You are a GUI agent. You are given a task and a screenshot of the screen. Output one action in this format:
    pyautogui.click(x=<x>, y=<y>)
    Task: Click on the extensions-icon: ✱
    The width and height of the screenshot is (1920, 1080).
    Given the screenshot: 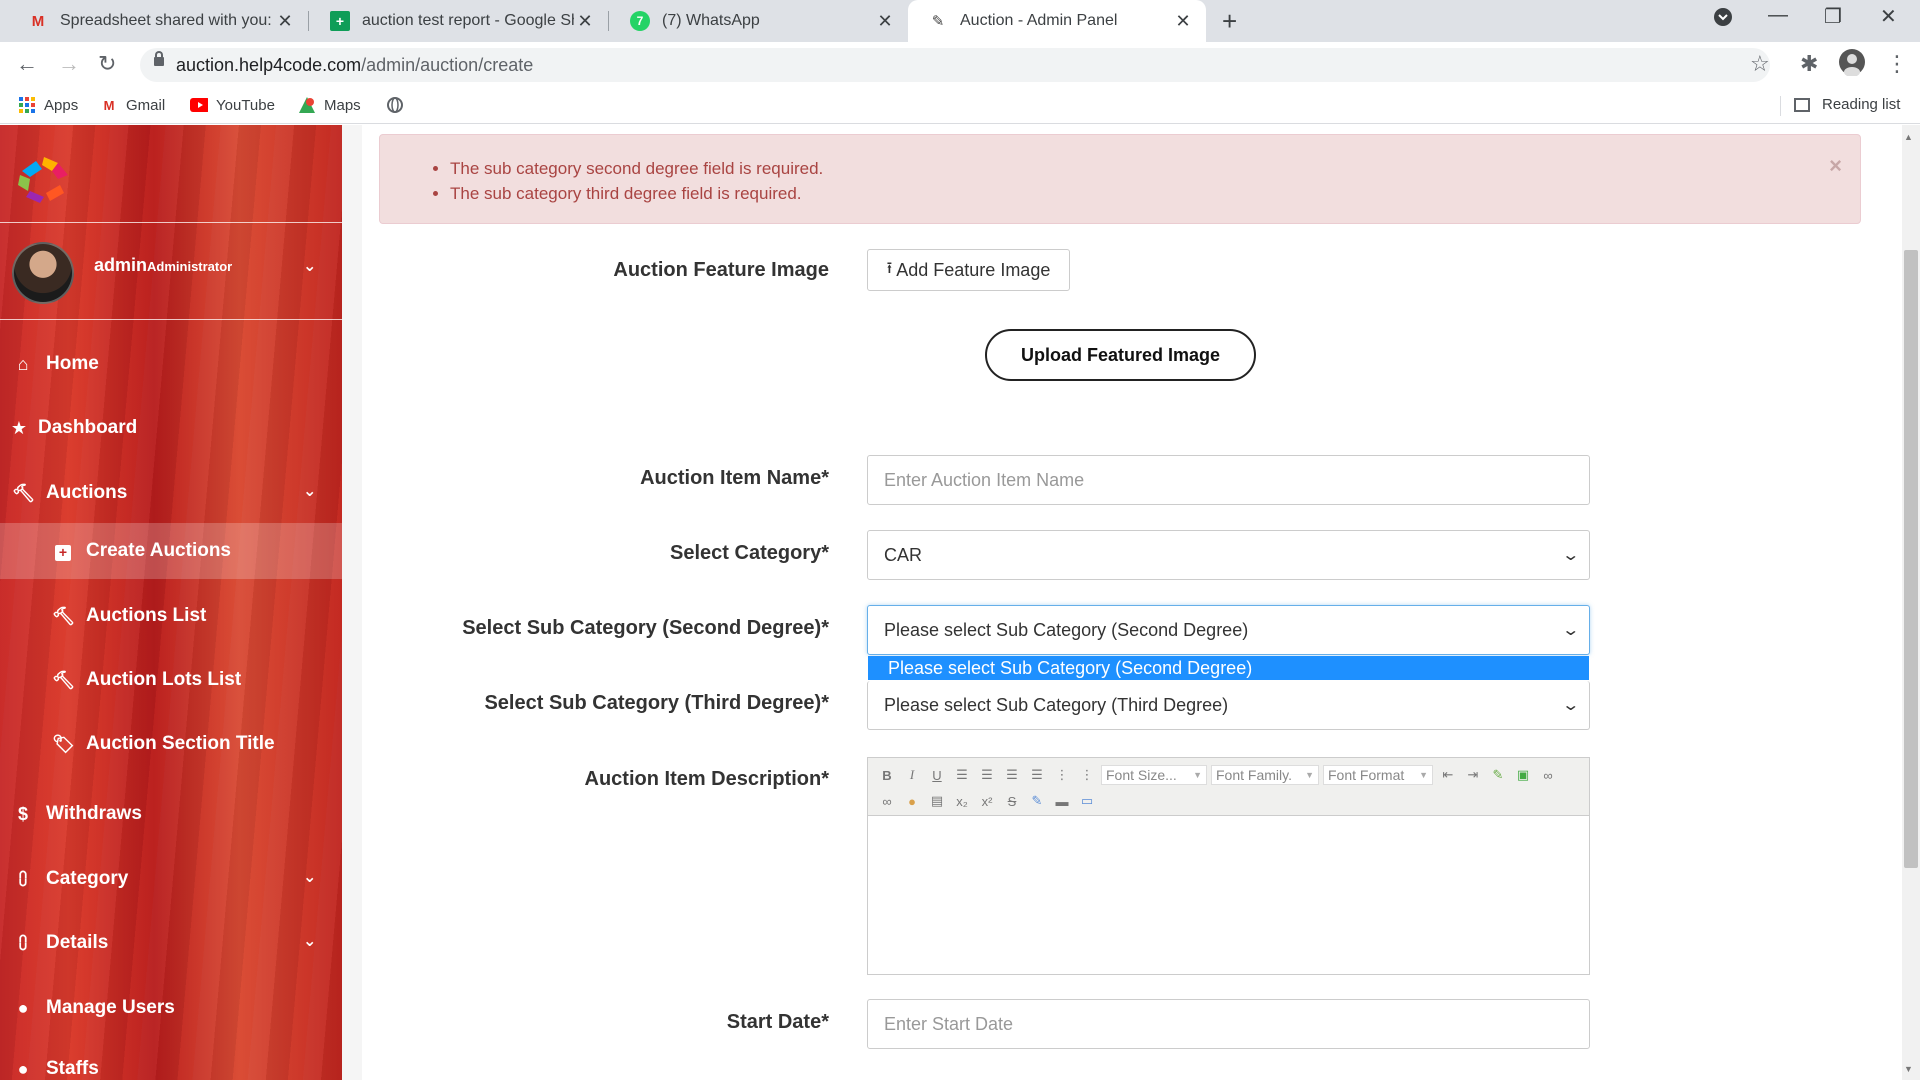 What is the action you would take?
    pyautogui.click(x=1809, y=64)
    